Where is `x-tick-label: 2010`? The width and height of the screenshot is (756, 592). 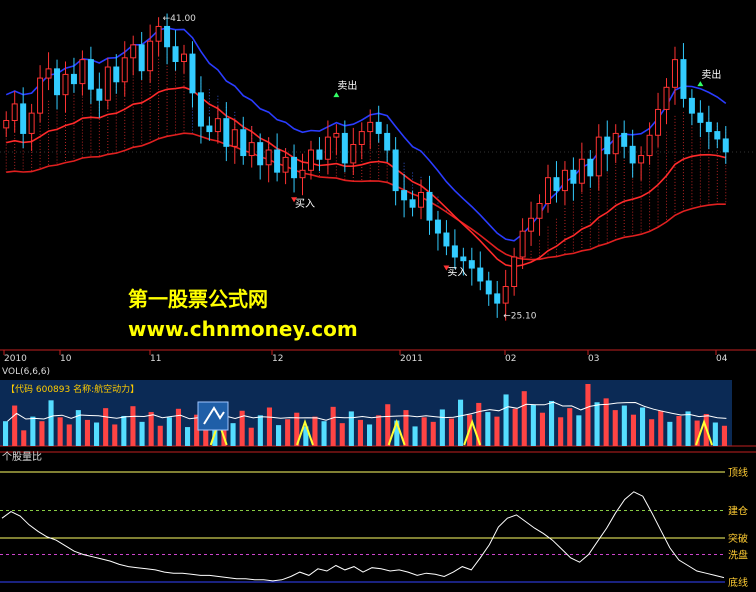 x-tick-label: 2010 is located at coordinates (15, 359).